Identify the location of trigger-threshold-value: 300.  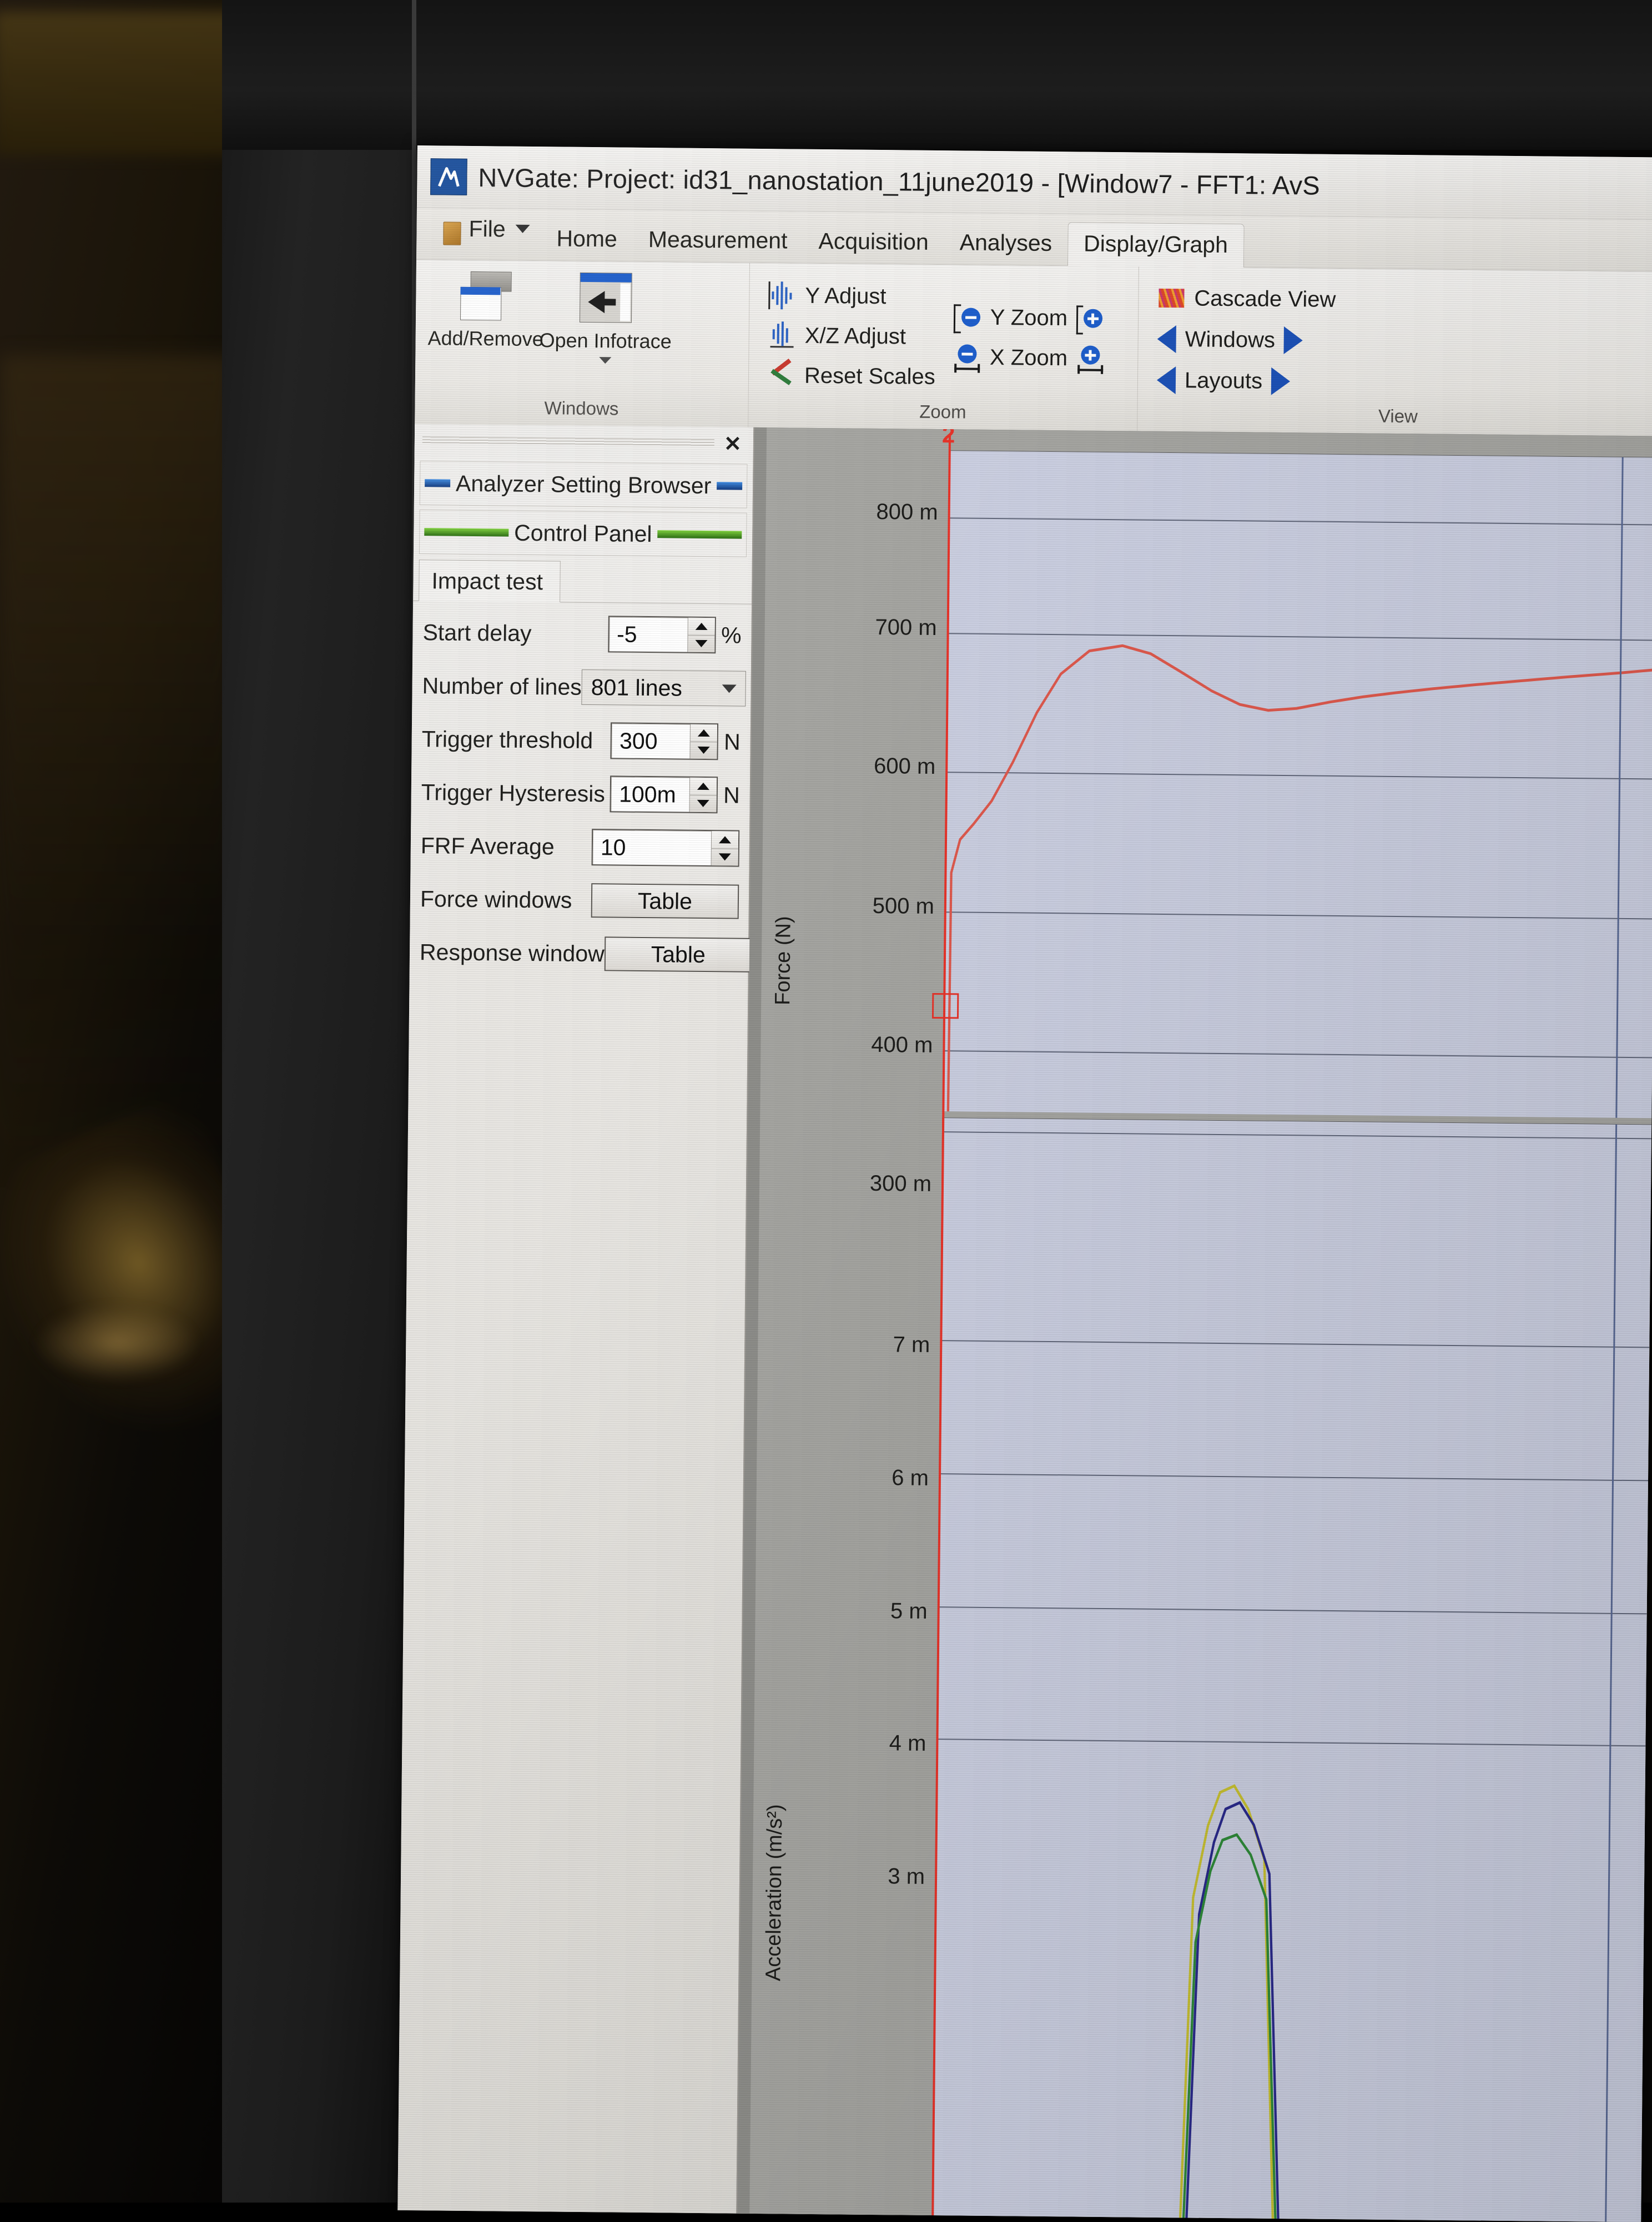
(651, 740).